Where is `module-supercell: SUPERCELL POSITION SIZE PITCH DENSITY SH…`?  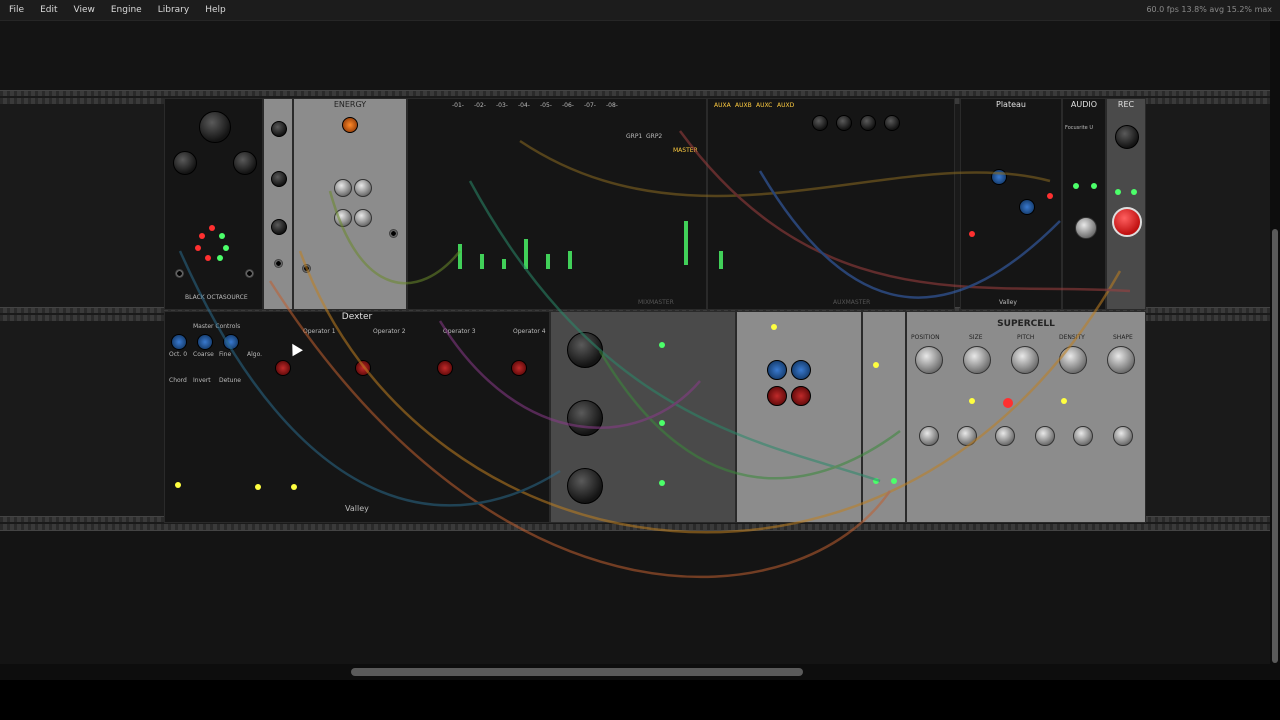
module-supercell: SUPERCELL POSITION SIZE PITCH DENSITY SH… is located at coordinates (1026, 417).